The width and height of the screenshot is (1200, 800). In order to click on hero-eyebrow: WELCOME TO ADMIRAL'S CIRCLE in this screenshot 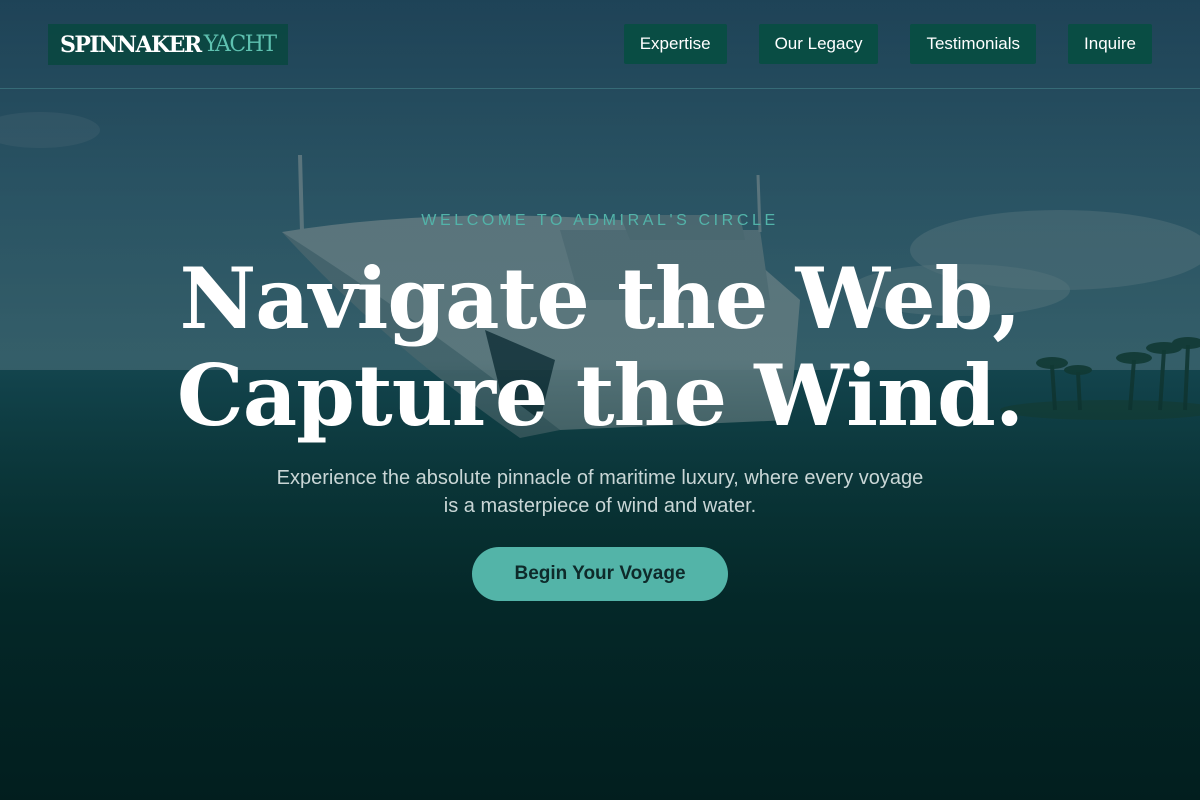, I will do `click(600, 220)`.